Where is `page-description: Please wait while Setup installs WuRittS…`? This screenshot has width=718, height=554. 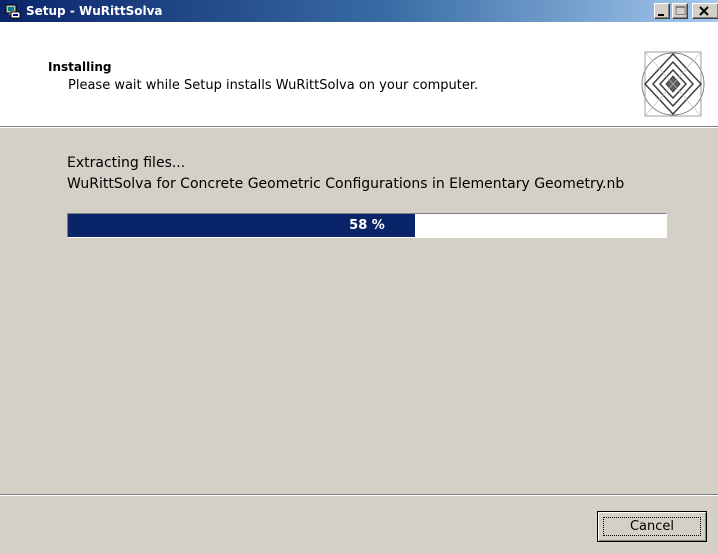 page-description: Please wait while Setup installs WuRittS… is located at coordinates (273, 85).